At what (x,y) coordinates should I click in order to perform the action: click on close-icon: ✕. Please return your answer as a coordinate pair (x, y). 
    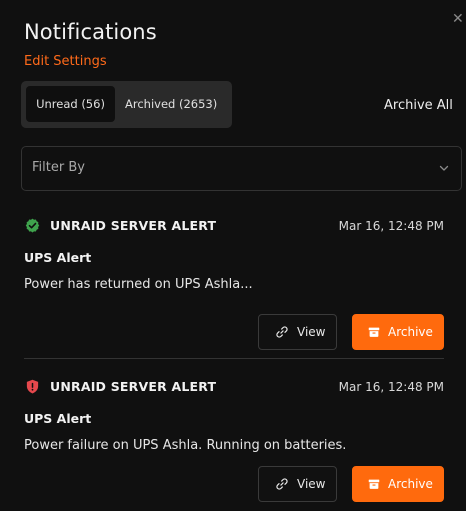
    Looking at the image, I should click on (459, 19).